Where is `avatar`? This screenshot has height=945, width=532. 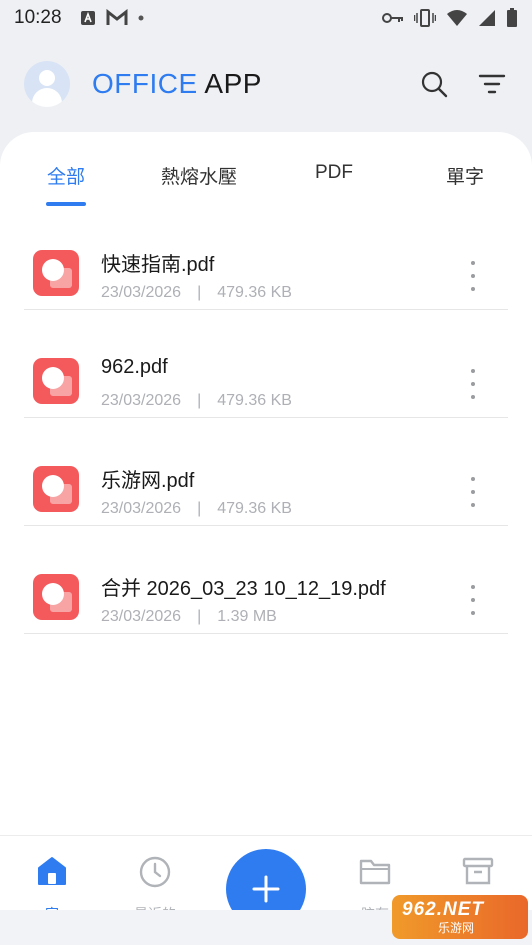 avatar is located at coordinates (47, 84).